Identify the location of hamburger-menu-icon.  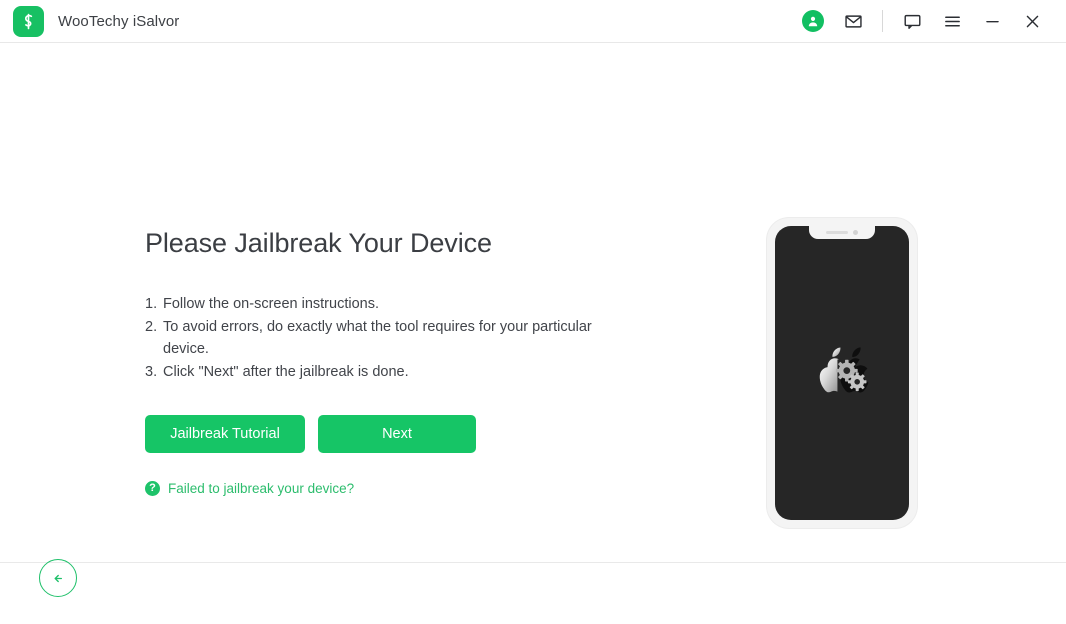
(952, 21).